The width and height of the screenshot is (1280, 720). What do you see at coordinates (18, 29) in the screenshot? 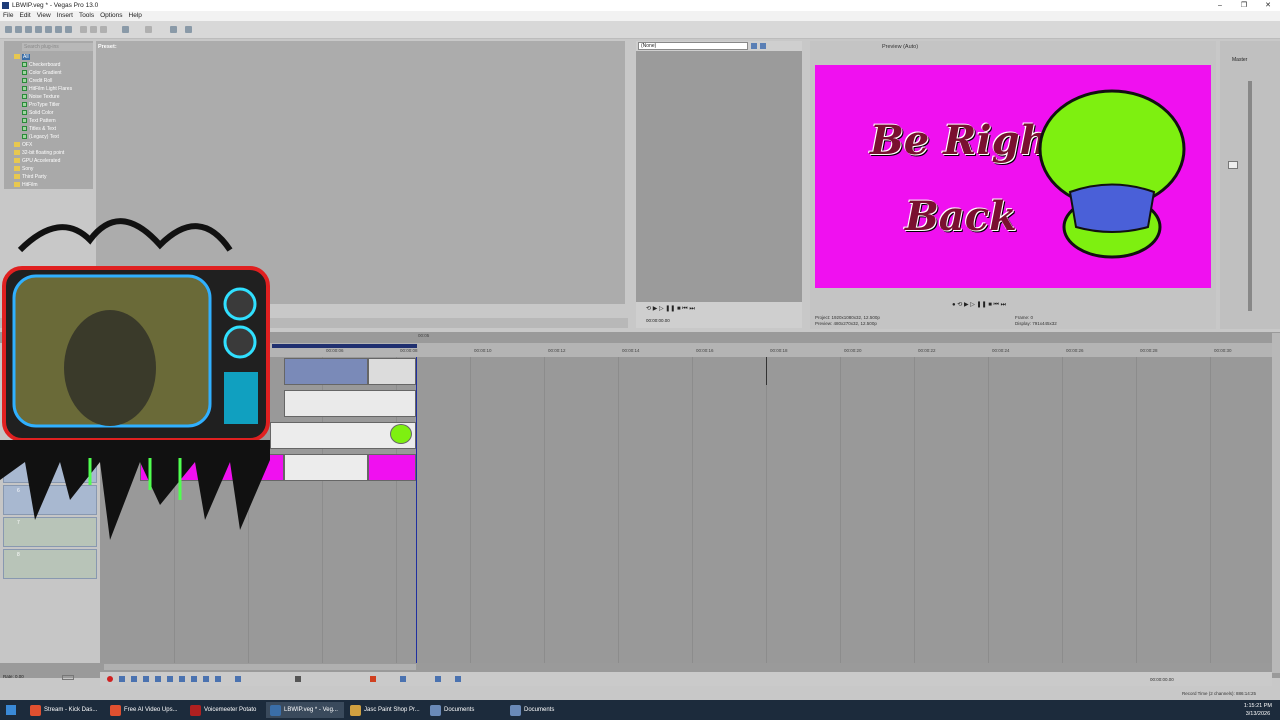
I see `open-icon` at bounding box center [18, 29].